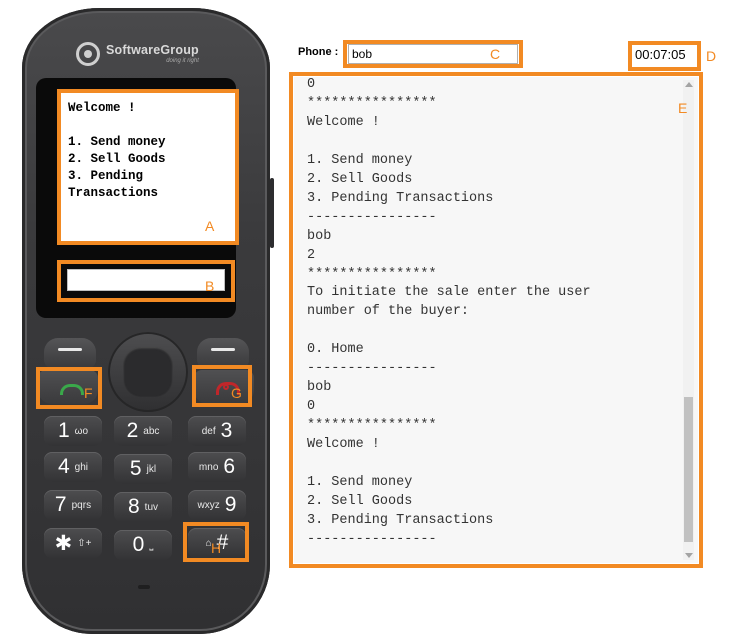 Image resolution: width=734 pixels, height=643 pixels. Describe the element at coordinates (63, 543) in the screenshot. I see `star-icon: ✱` at that location.